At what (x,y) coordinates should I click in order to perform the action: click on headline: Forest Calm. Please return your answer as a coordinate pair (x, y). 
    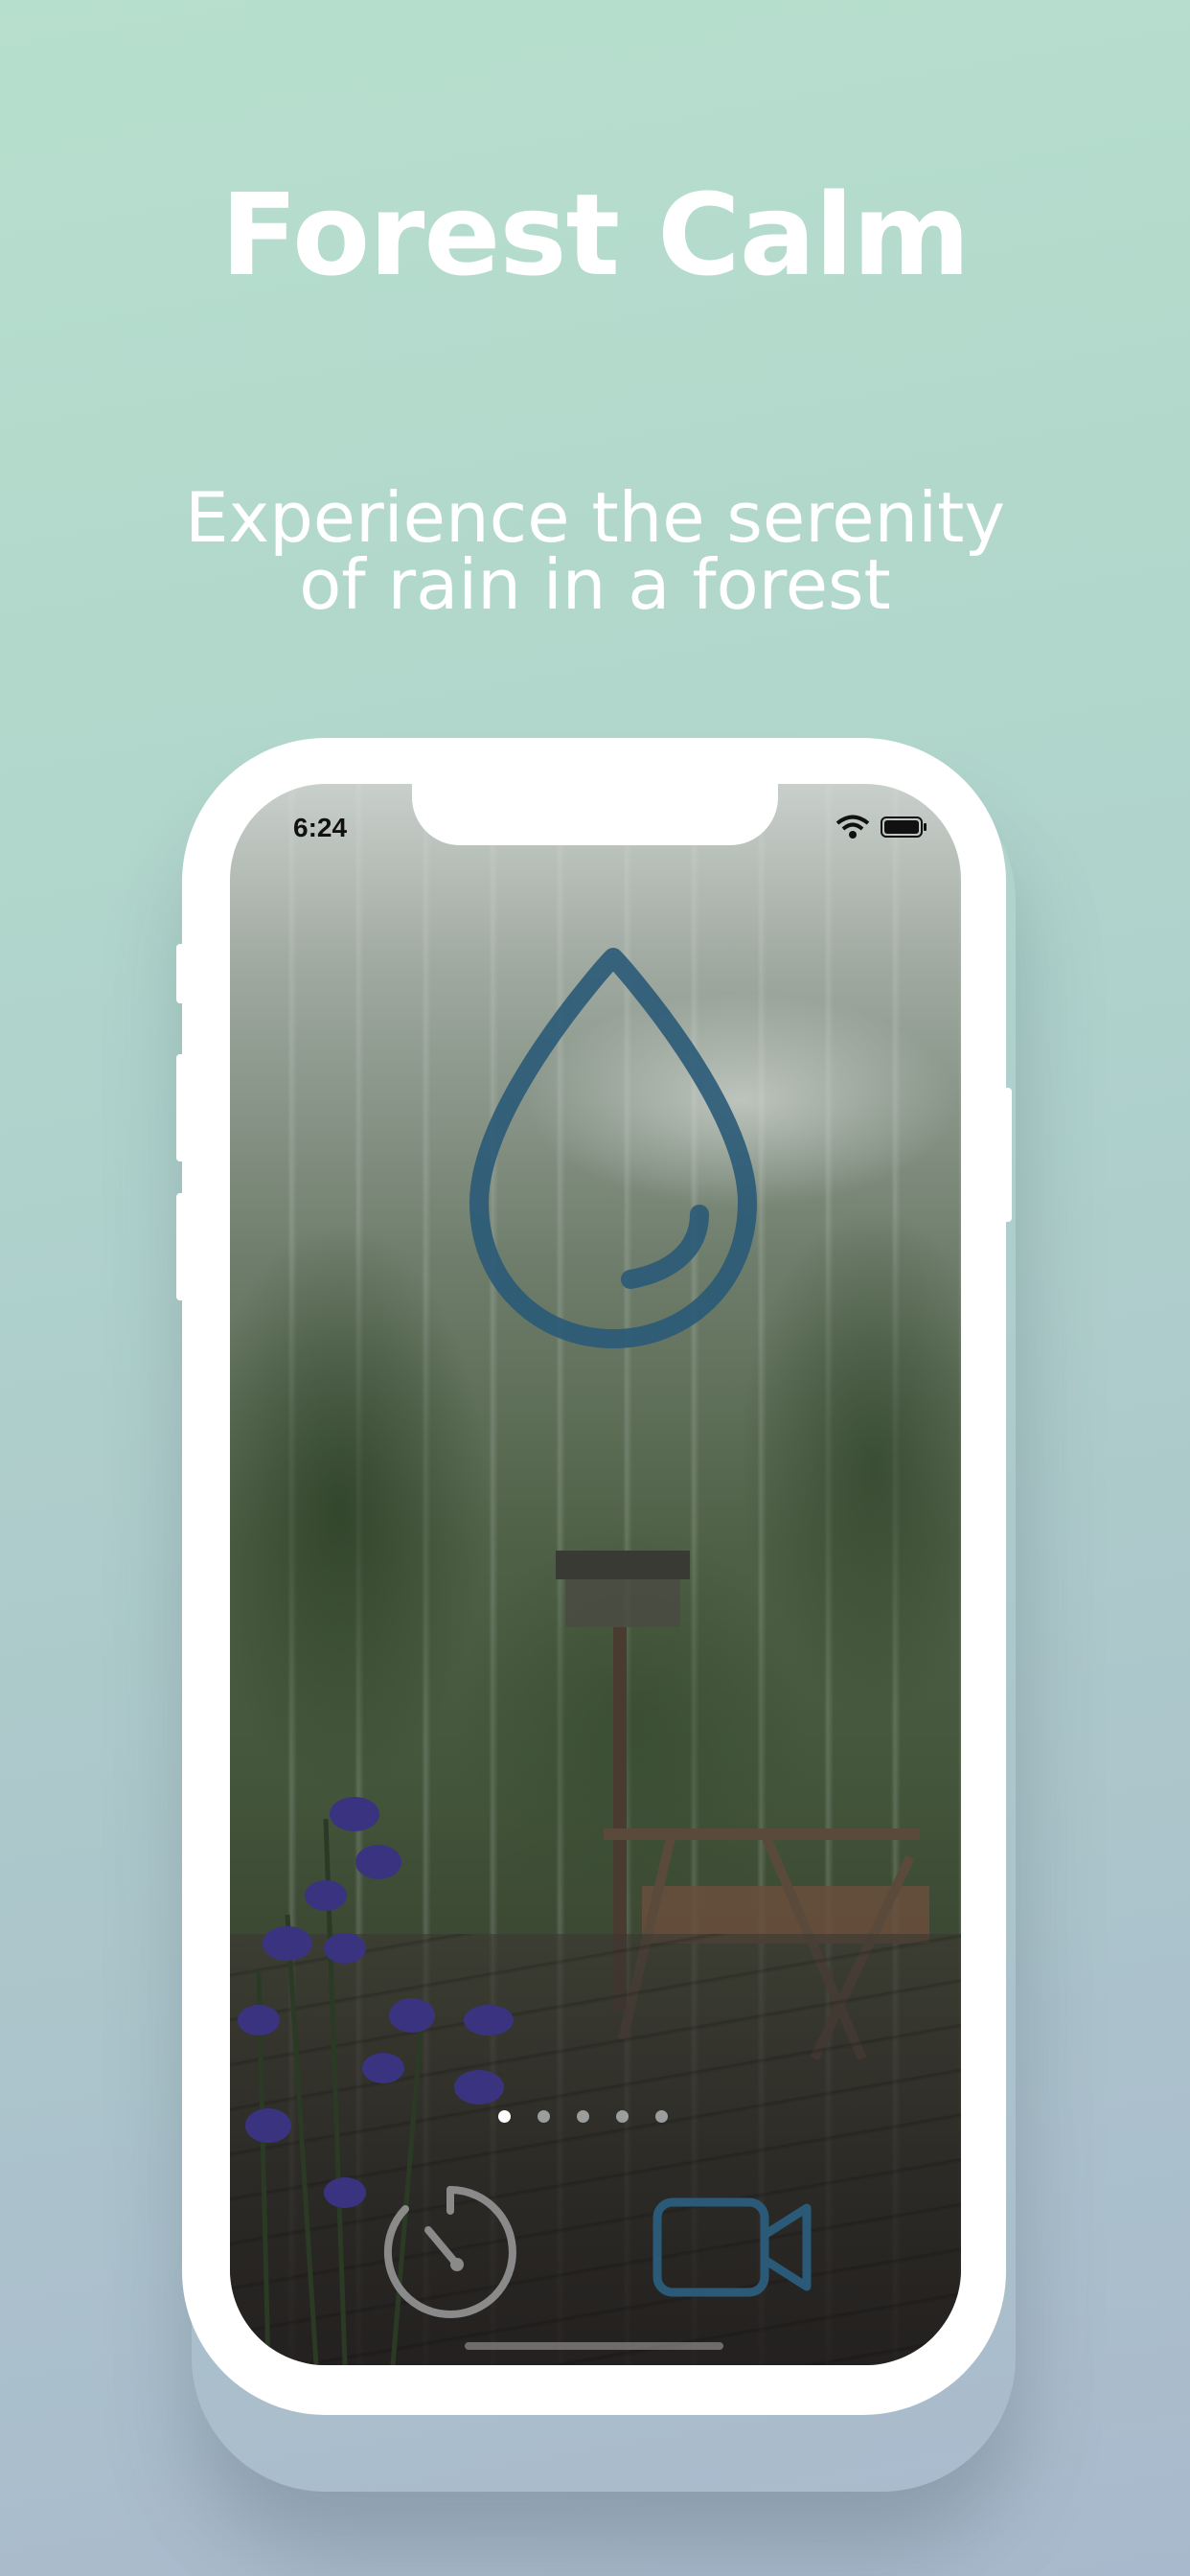
    Looking at the image, I should click on (595, 235).